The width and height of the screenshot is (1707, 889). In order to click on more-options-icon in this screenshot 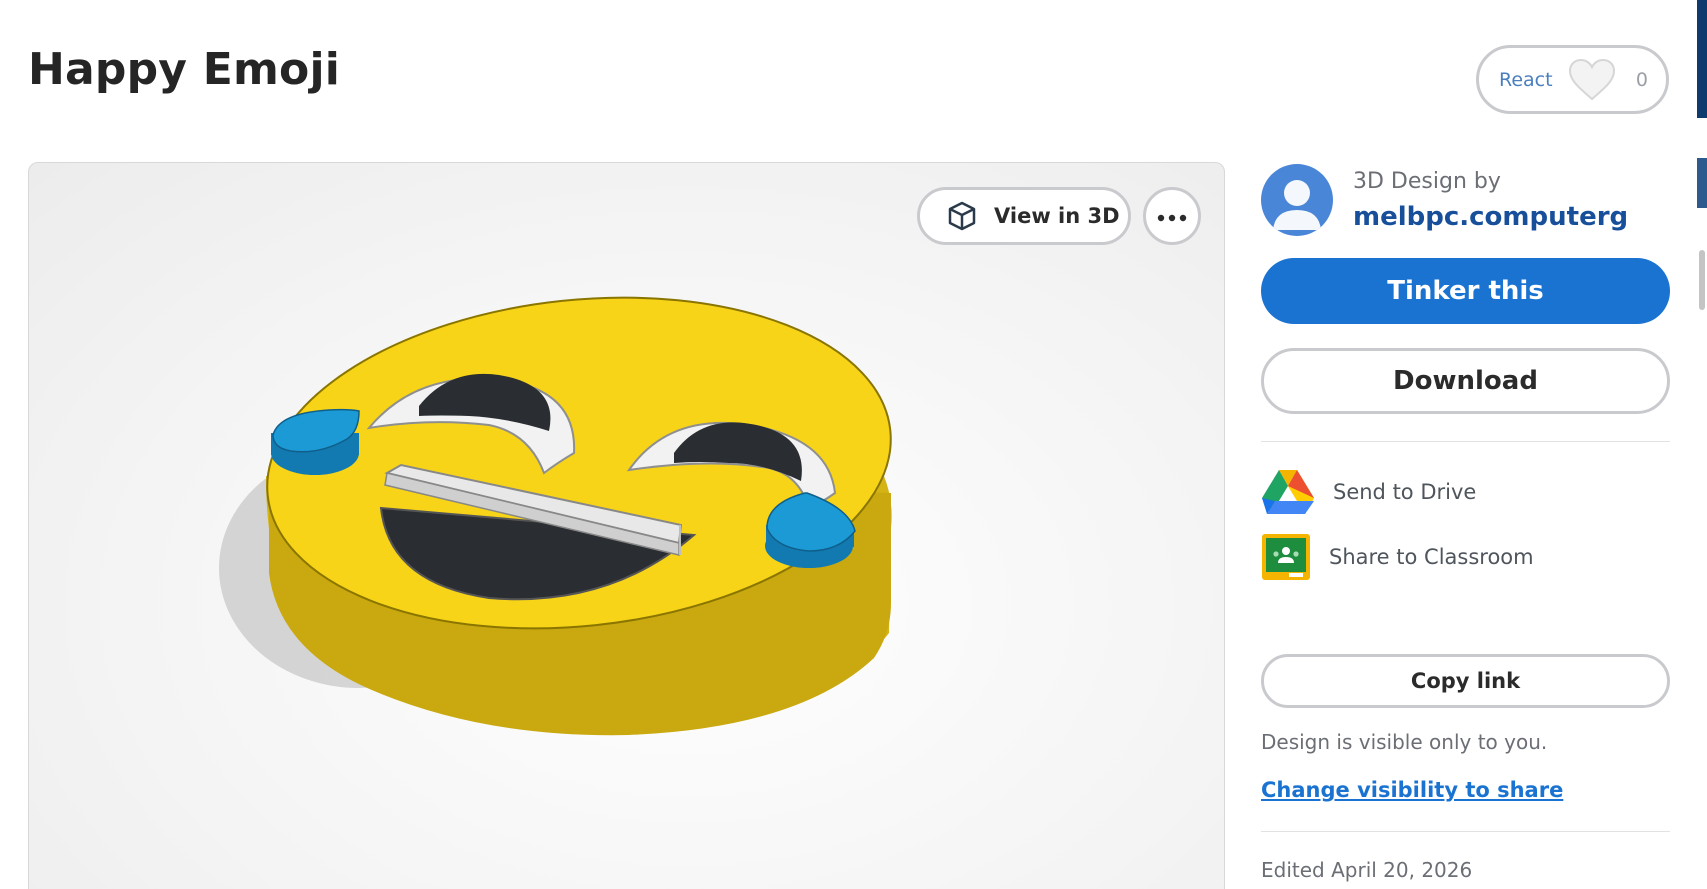, I will do `click(1172, 216)`.